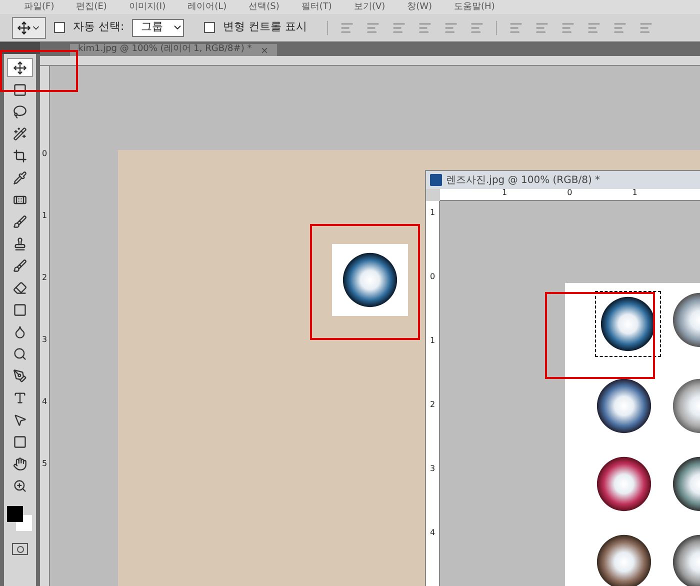 This screenshot has width=700, height=586. Describe the element at coordinates (370, 7) in the screenshot. I see `menu-item: 보기(V)` at that location.